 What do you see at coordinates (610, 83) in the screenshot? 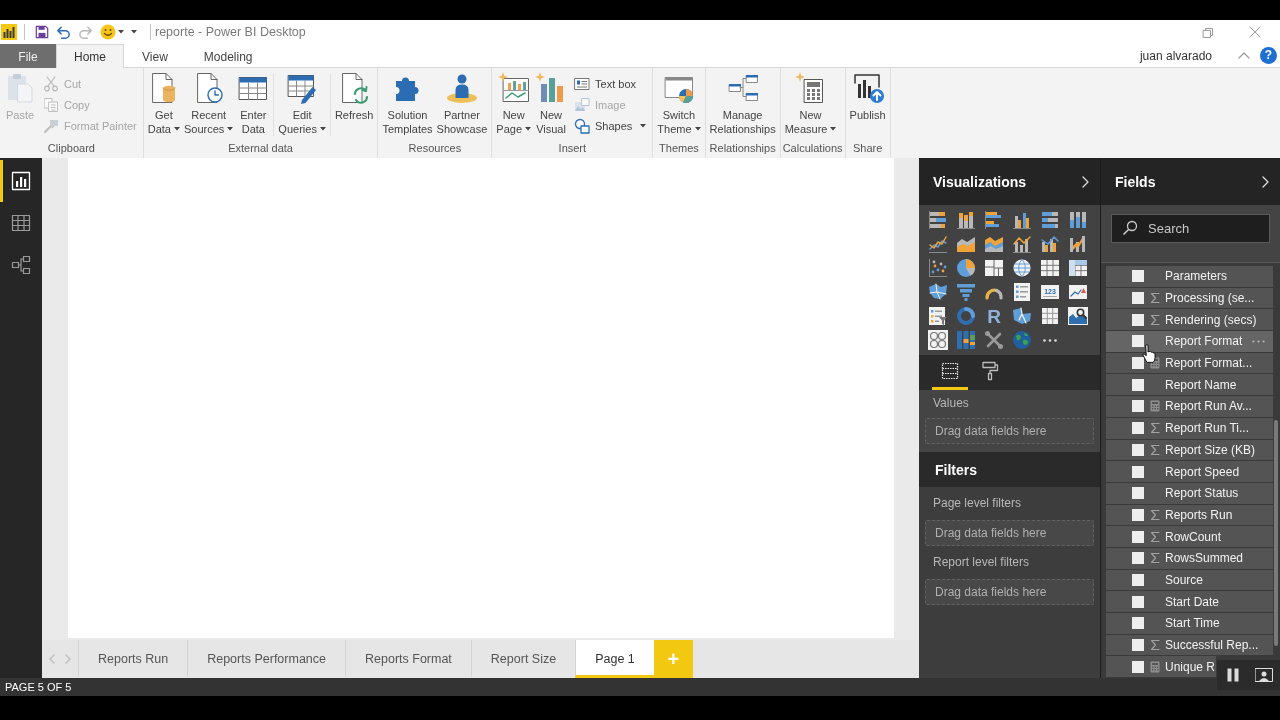
I see `ribbon-button: Text box` at bounding box center [610, 83].